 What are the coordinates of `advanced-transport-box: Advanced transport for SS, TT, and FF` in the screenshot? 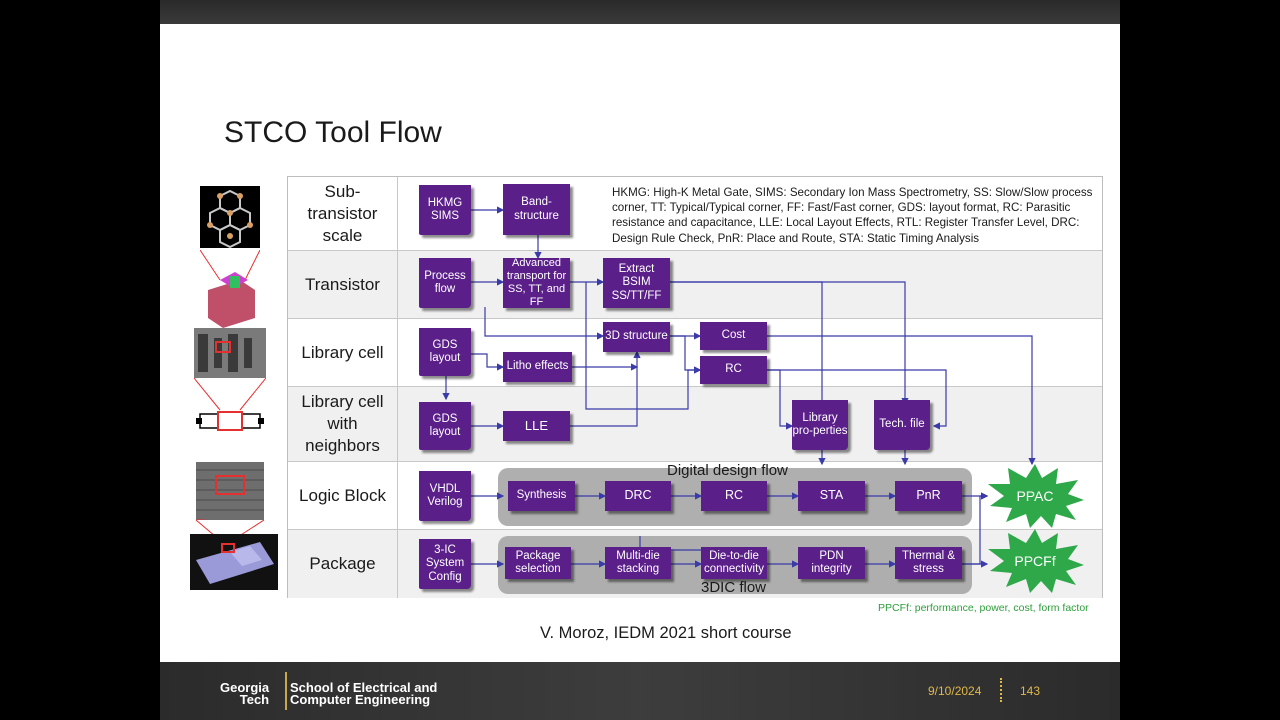 It's located at (536, 283).